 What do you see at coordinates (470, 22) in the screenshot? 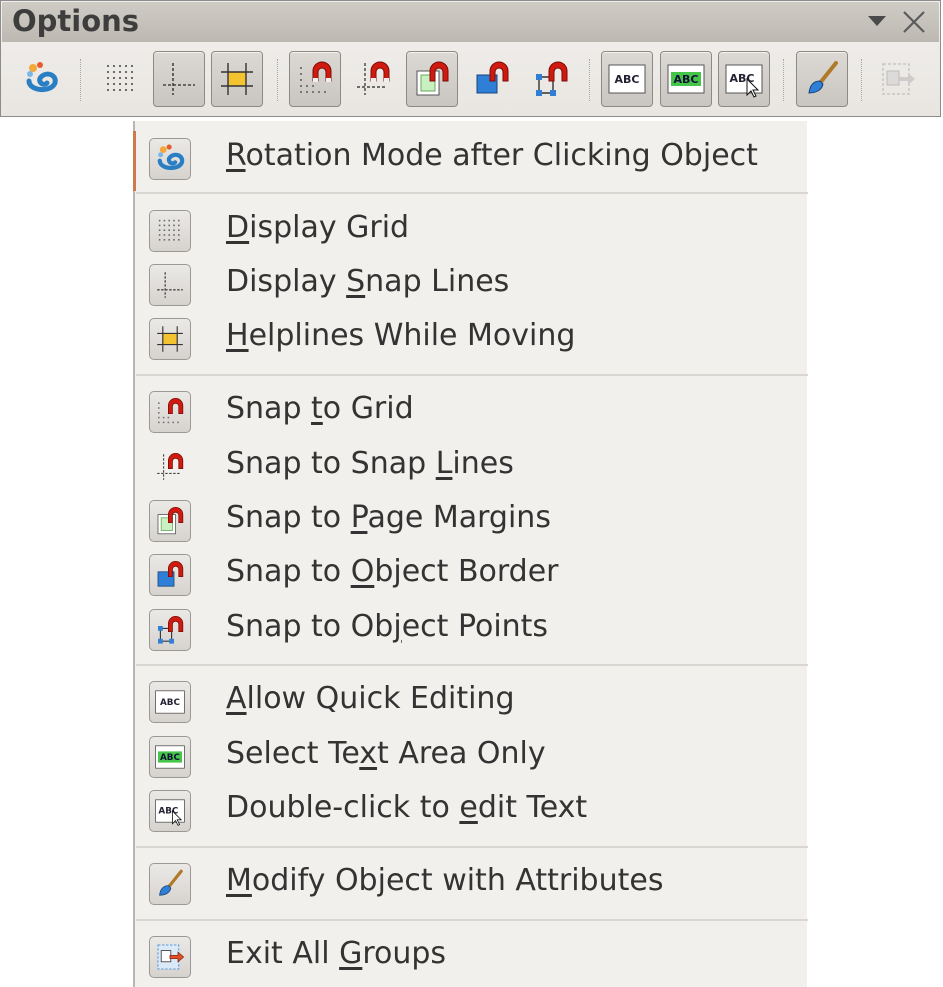
I see `toolbar-titlebar: Options` at bounding box center [470, 22].